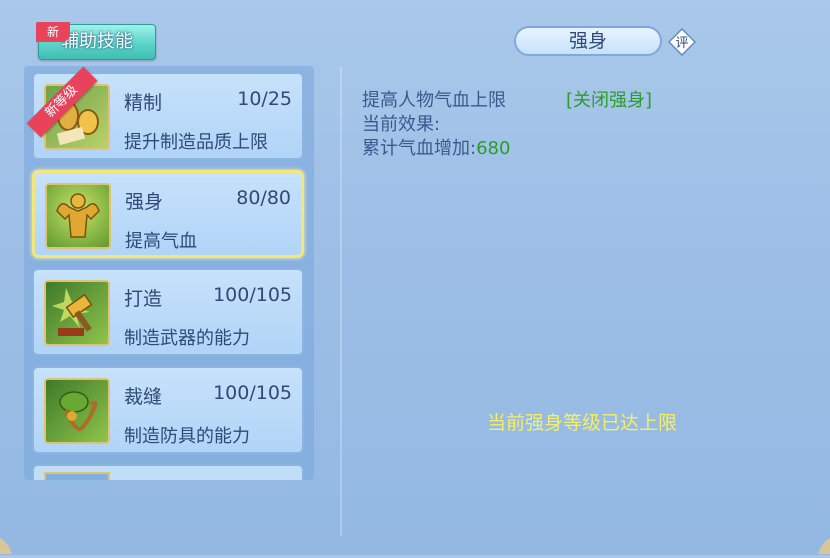 This screenshot has width=830, height=558. Describe the element at coordinates (143, 397) in the screenshot. I see `skill-name: 裁缝` at that location.